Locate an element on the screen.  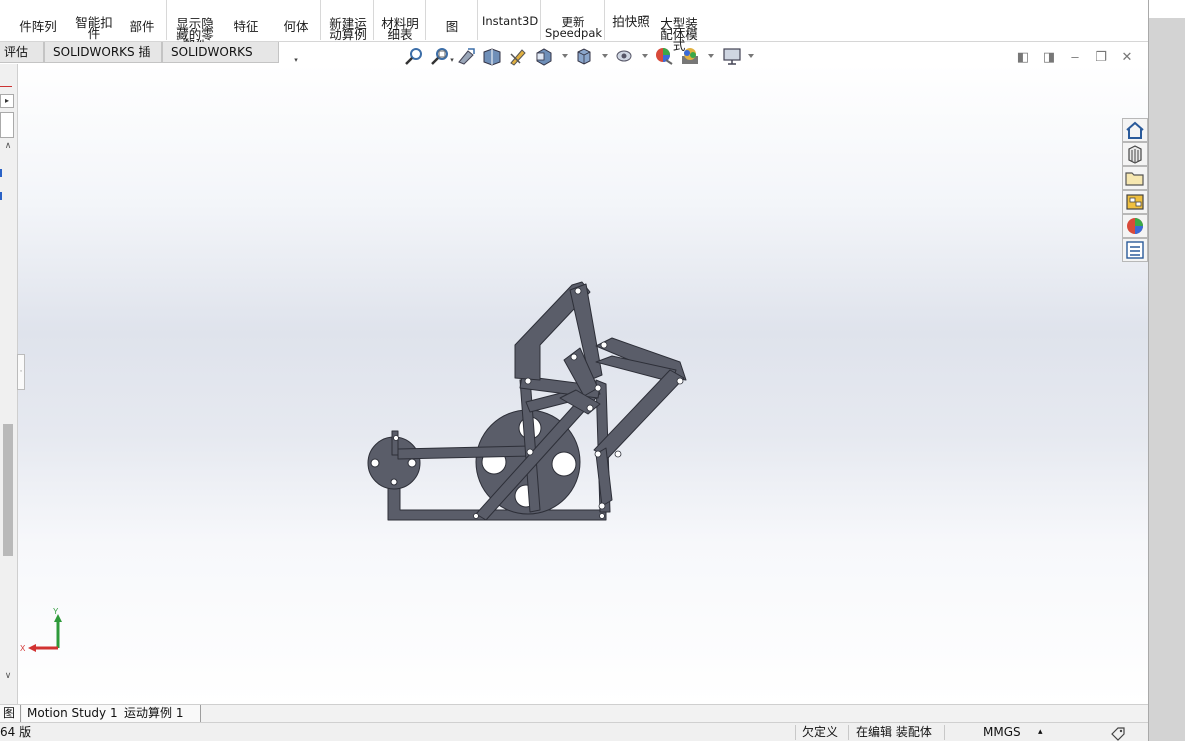
version-label: 64 版 is located at coordinates (16, 732).